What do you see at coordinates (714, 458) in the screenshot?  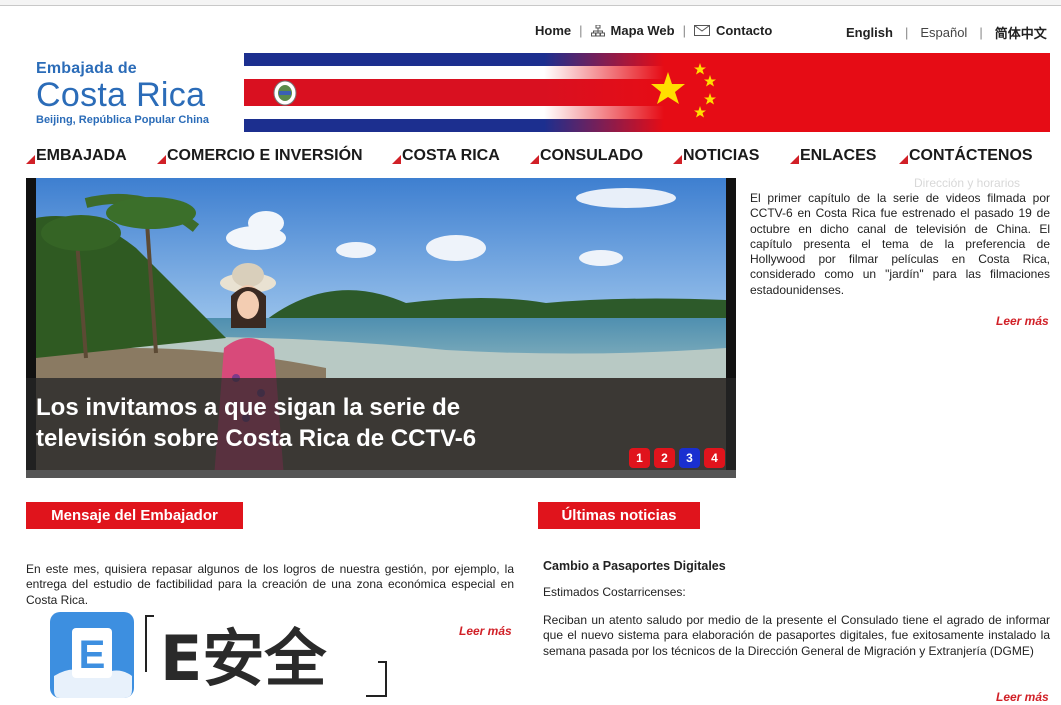 I see `slide-page-4: 4` at bounding box center [714, 458].